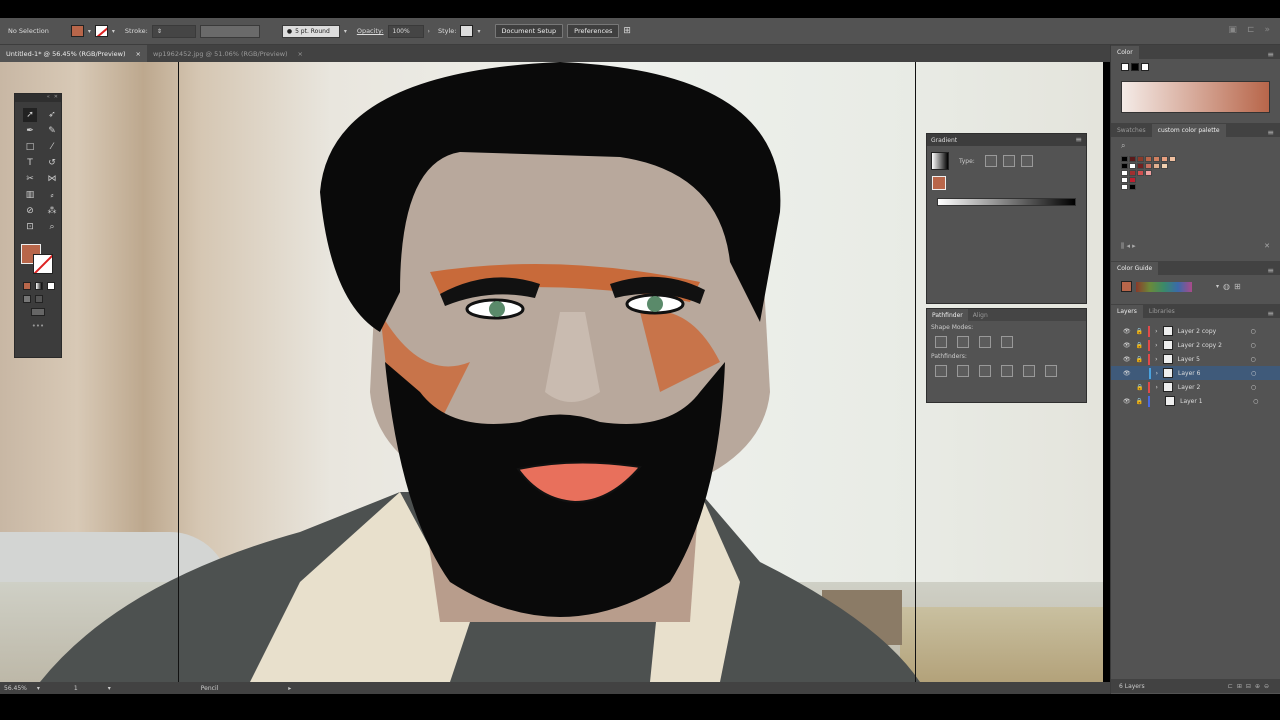 This screenshot has width=1280, height=720. I want to click on close-icon: ×, so click(300, 54).